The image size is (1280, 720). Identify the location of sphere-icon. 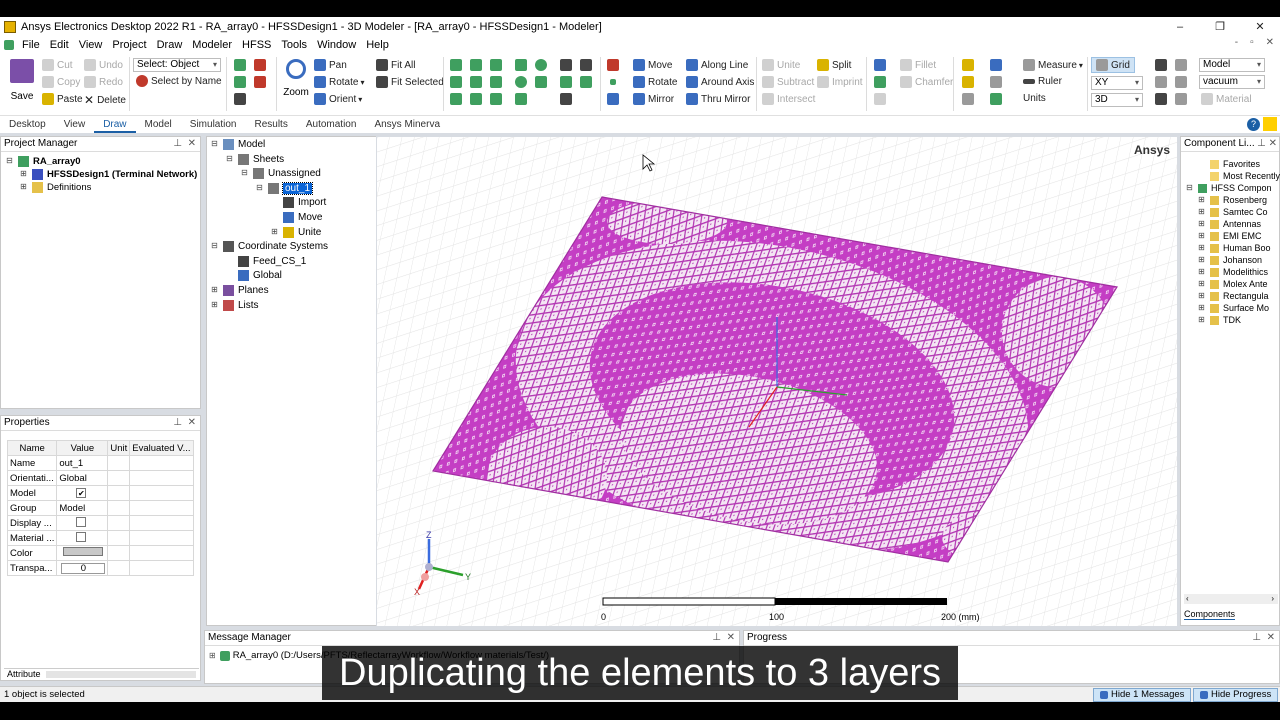
(456, 82).